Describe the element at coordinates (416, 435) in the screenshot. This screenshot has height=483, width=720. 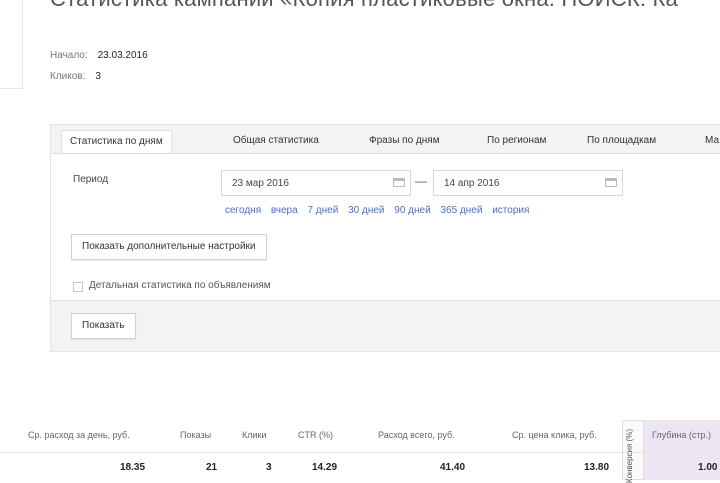
I see `th-total-spend: Расход всего, руб.` at that location.